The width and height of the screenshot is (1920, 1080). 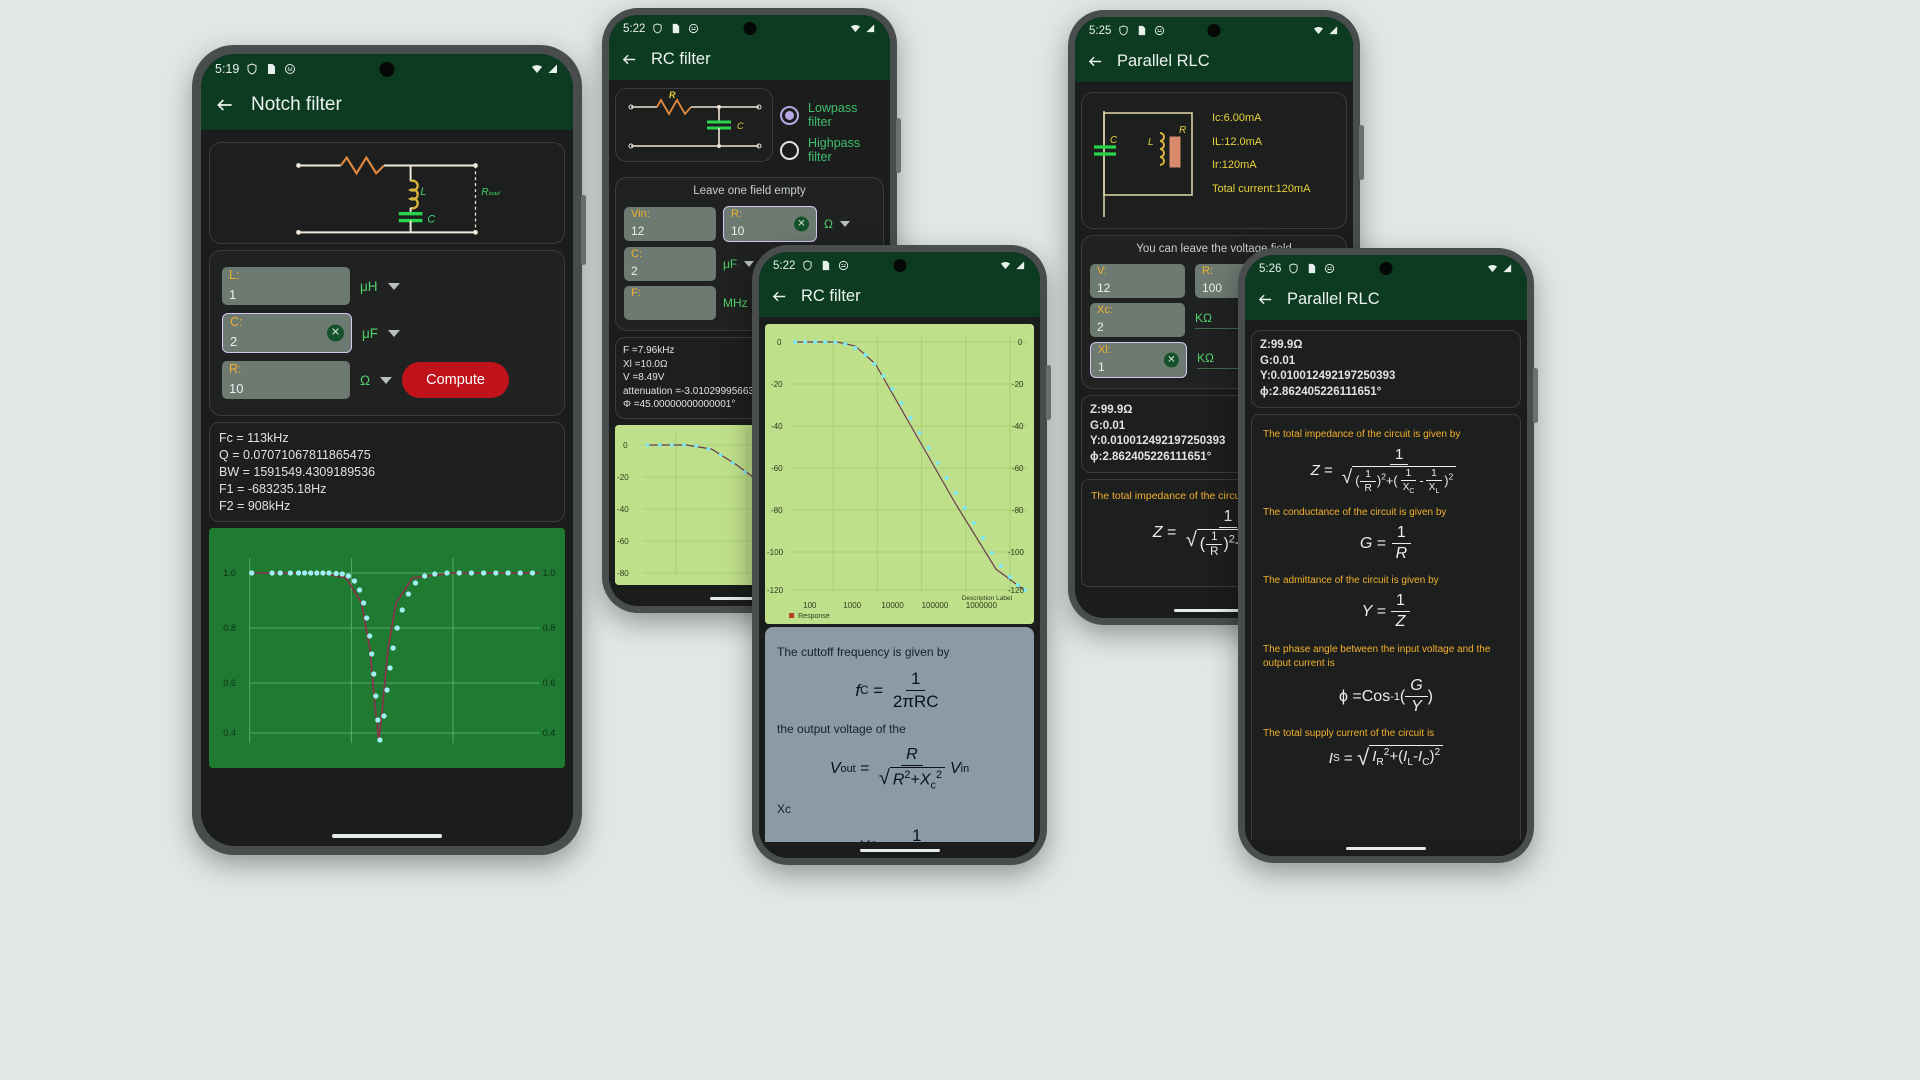 What do you see at coordinates (549, 628) in the screenshot?
I see `svg-text: 0.8` at bounding box center [549, 628].